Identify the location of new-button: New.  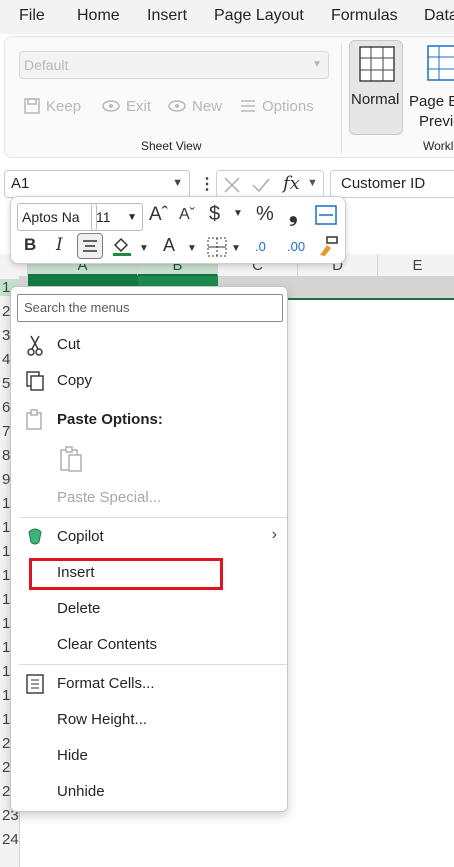
(194, 106).